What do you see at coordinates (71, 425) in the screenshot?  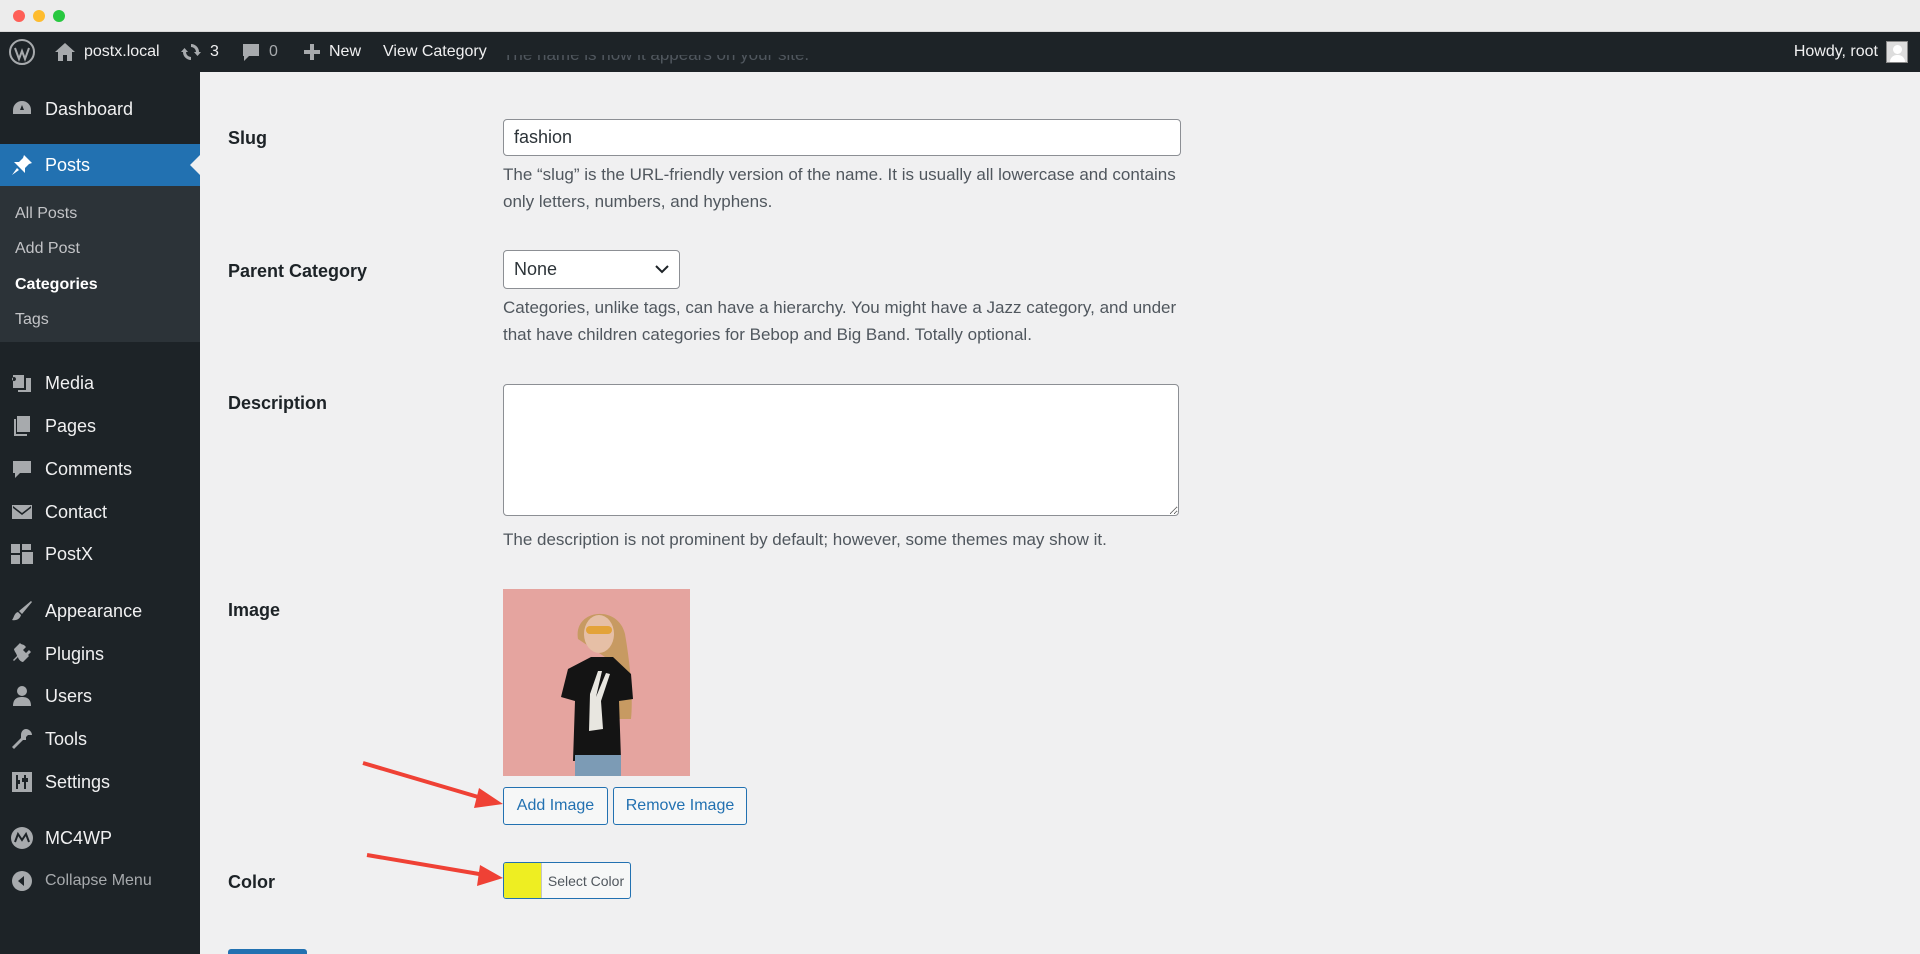 I see `sidebar-label-pages: Pages` at bounding box center [71, 425].